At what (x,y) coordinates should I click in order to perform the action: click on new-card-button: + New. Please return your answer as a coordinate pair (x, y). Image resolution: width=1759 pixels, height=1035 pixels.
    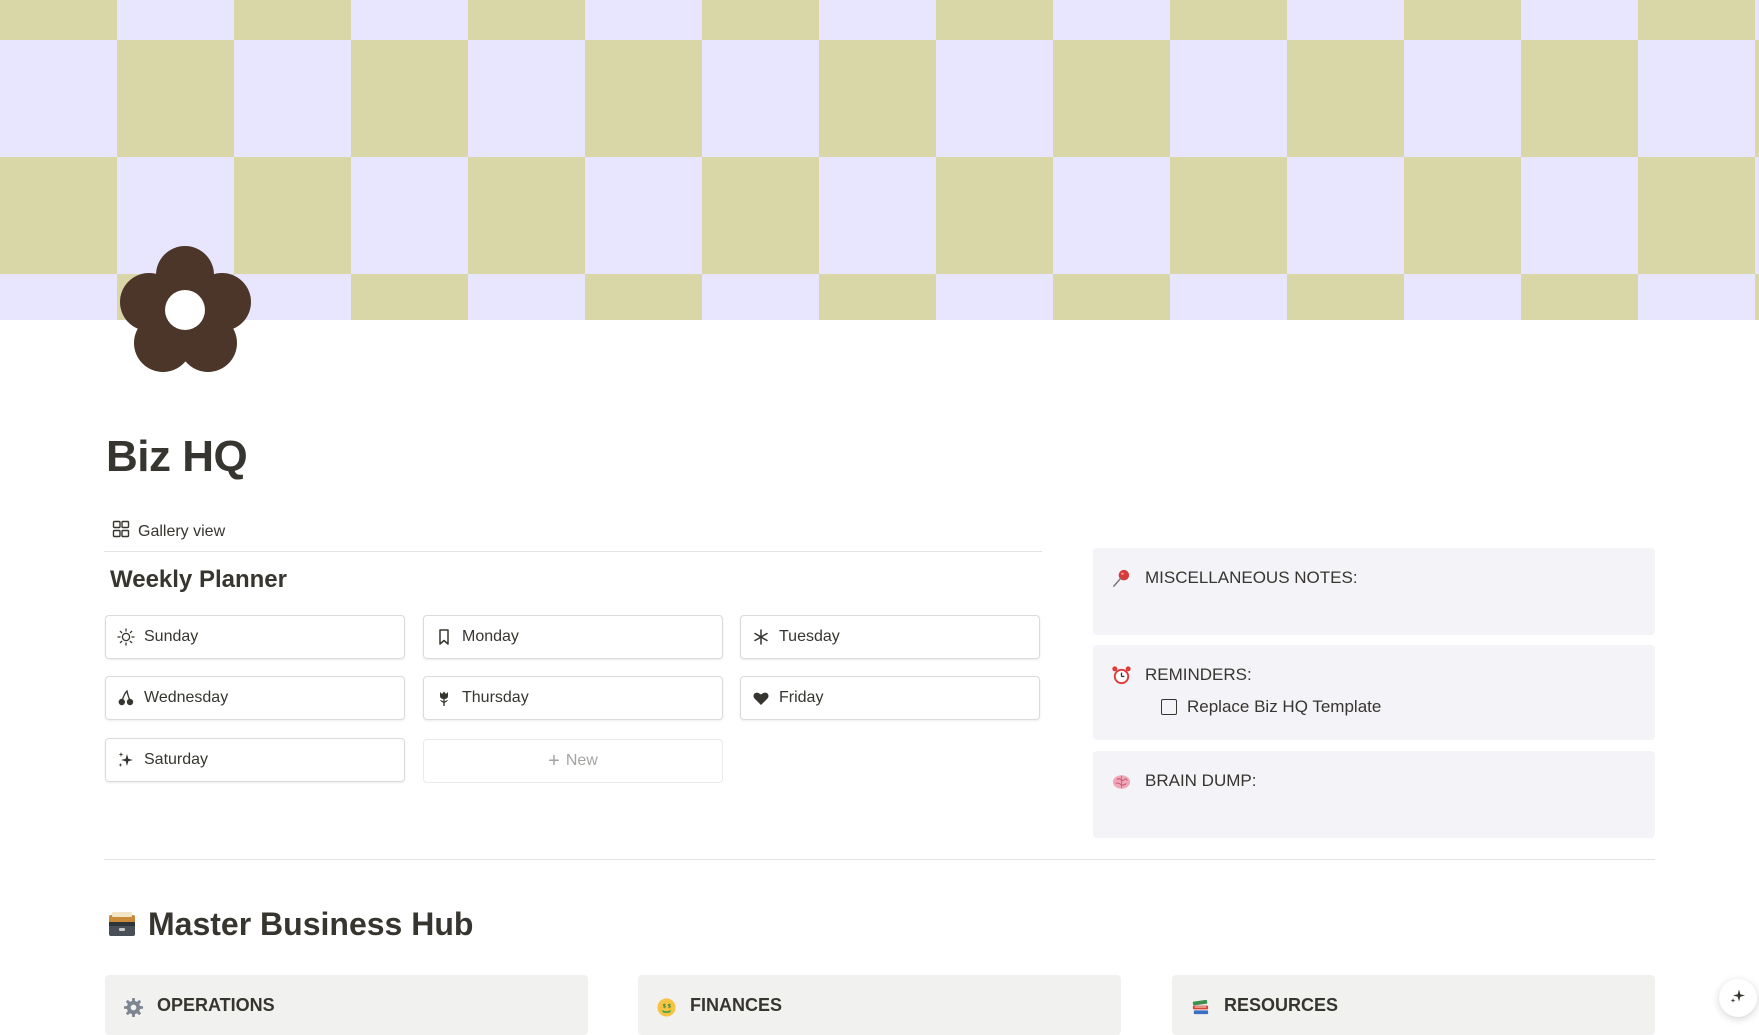
    Looking at the image, I should click on (573, 761).